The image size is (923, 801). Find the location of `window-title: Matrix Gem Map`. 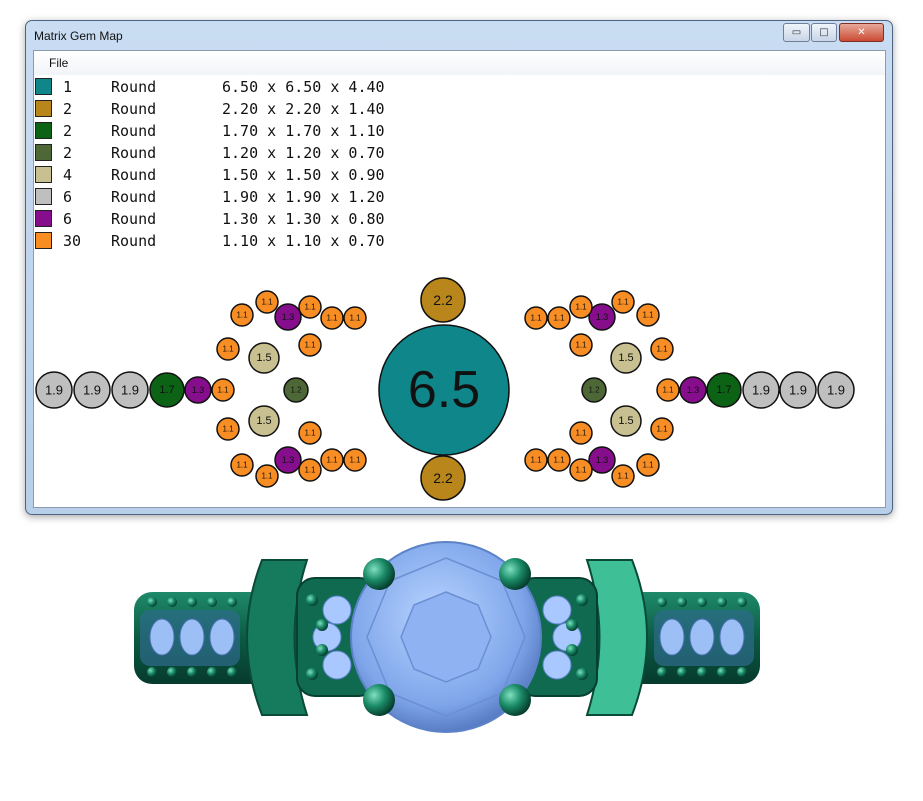

window-title: Matrix Gem Map is located at coordinates (78, 36).